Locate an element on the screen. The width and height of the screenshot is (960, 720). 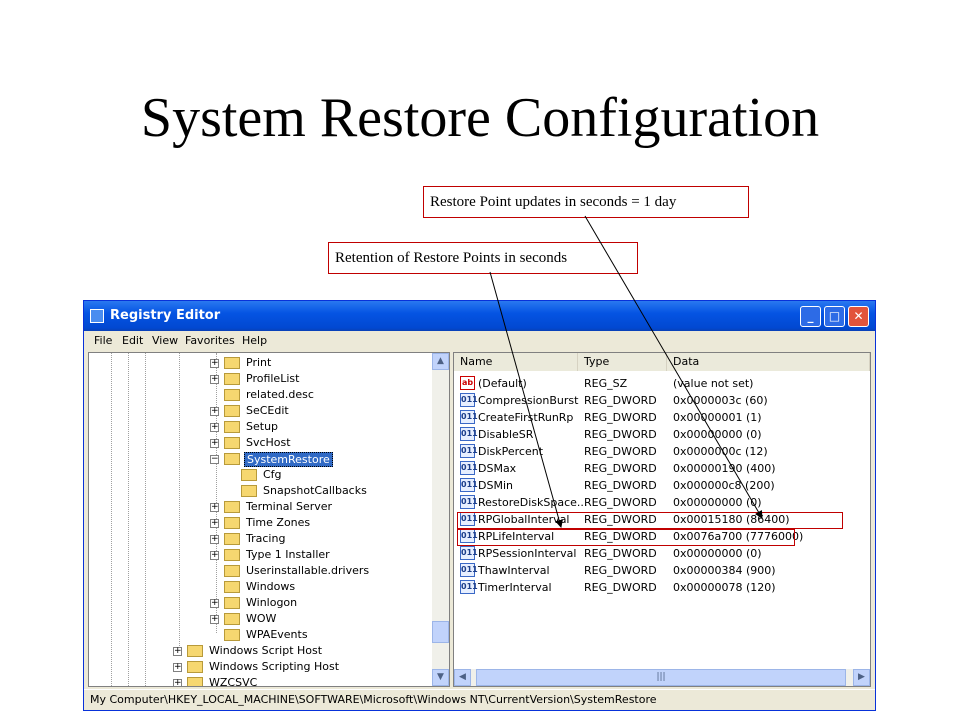
tree-item-label: WPAEvents is located at coordinates (277, 634).